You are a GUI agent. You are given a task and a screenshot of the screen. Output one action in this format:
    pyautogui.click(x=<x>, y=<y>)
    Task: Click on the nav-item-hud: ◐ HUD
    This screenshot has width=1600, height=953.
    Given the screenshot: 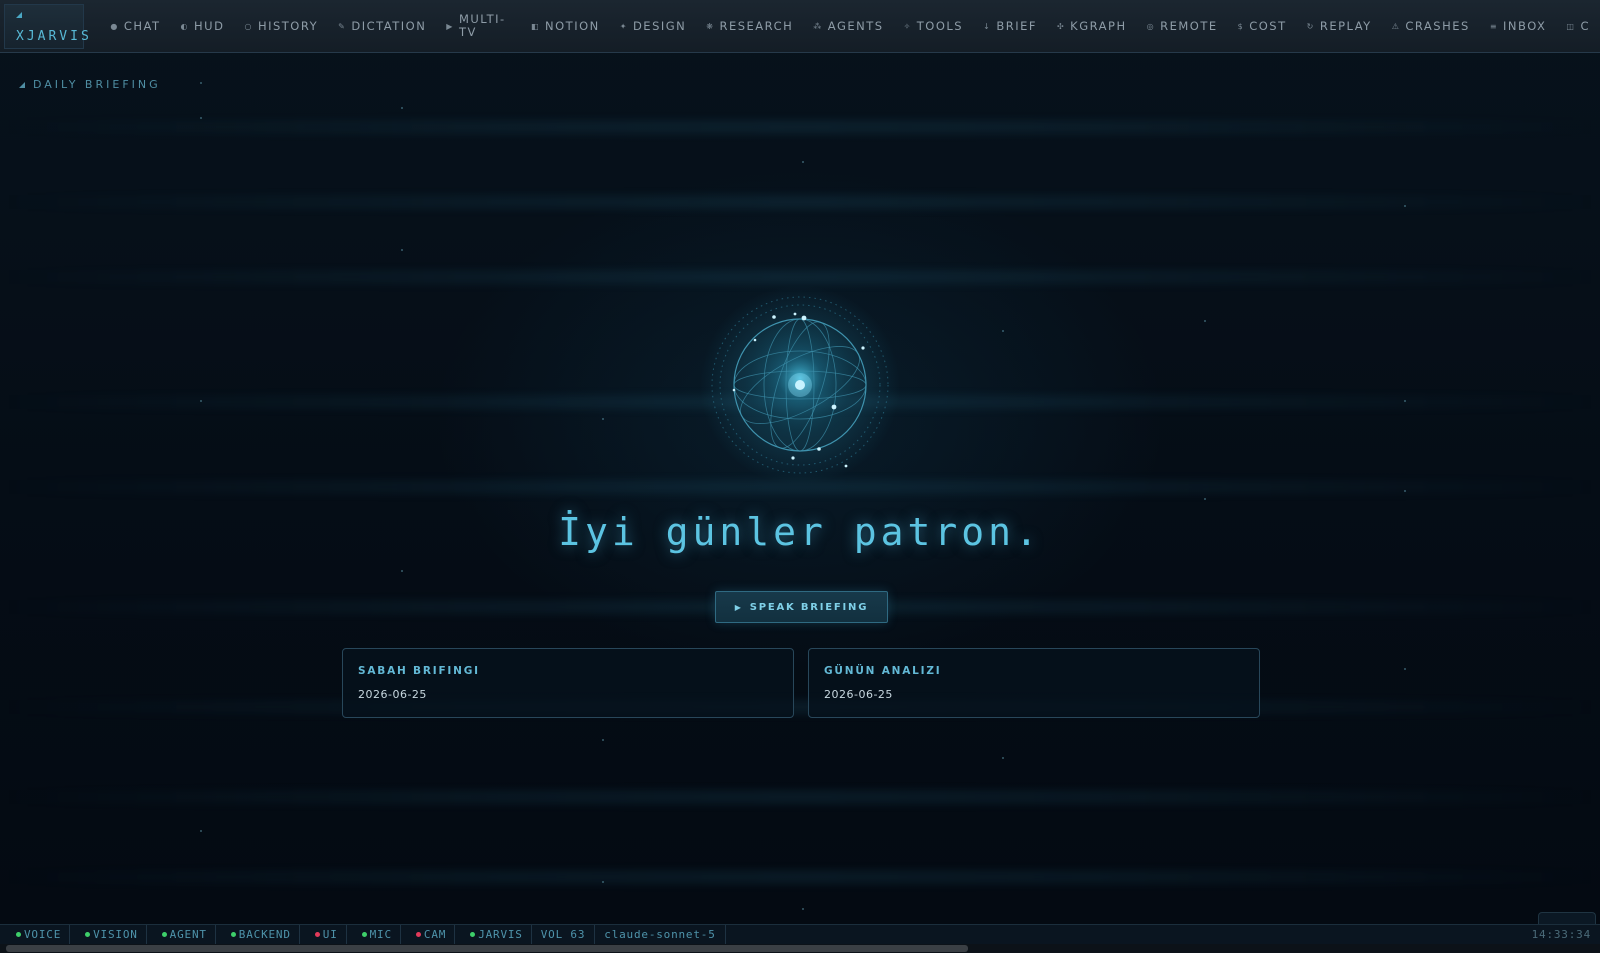 What is the action you would take?
    pyautogui.click(x=208, y=26)
    